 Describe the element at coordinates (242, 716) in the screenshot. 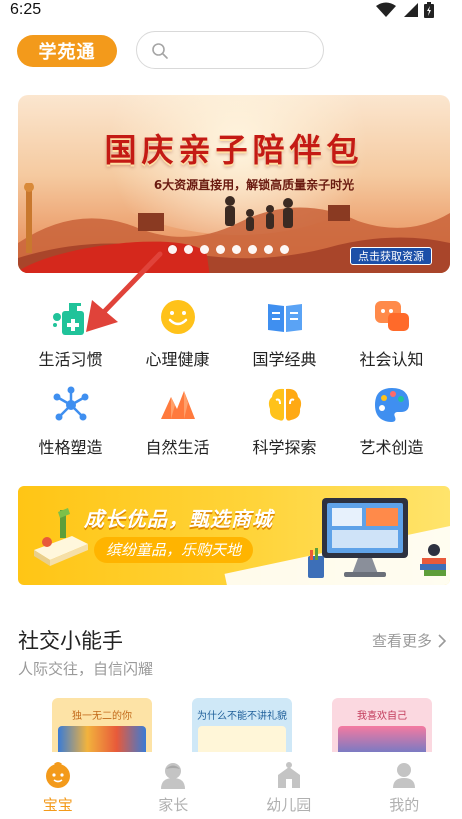

I see `book-title: 为什么不能不讲礼貌` at that location.